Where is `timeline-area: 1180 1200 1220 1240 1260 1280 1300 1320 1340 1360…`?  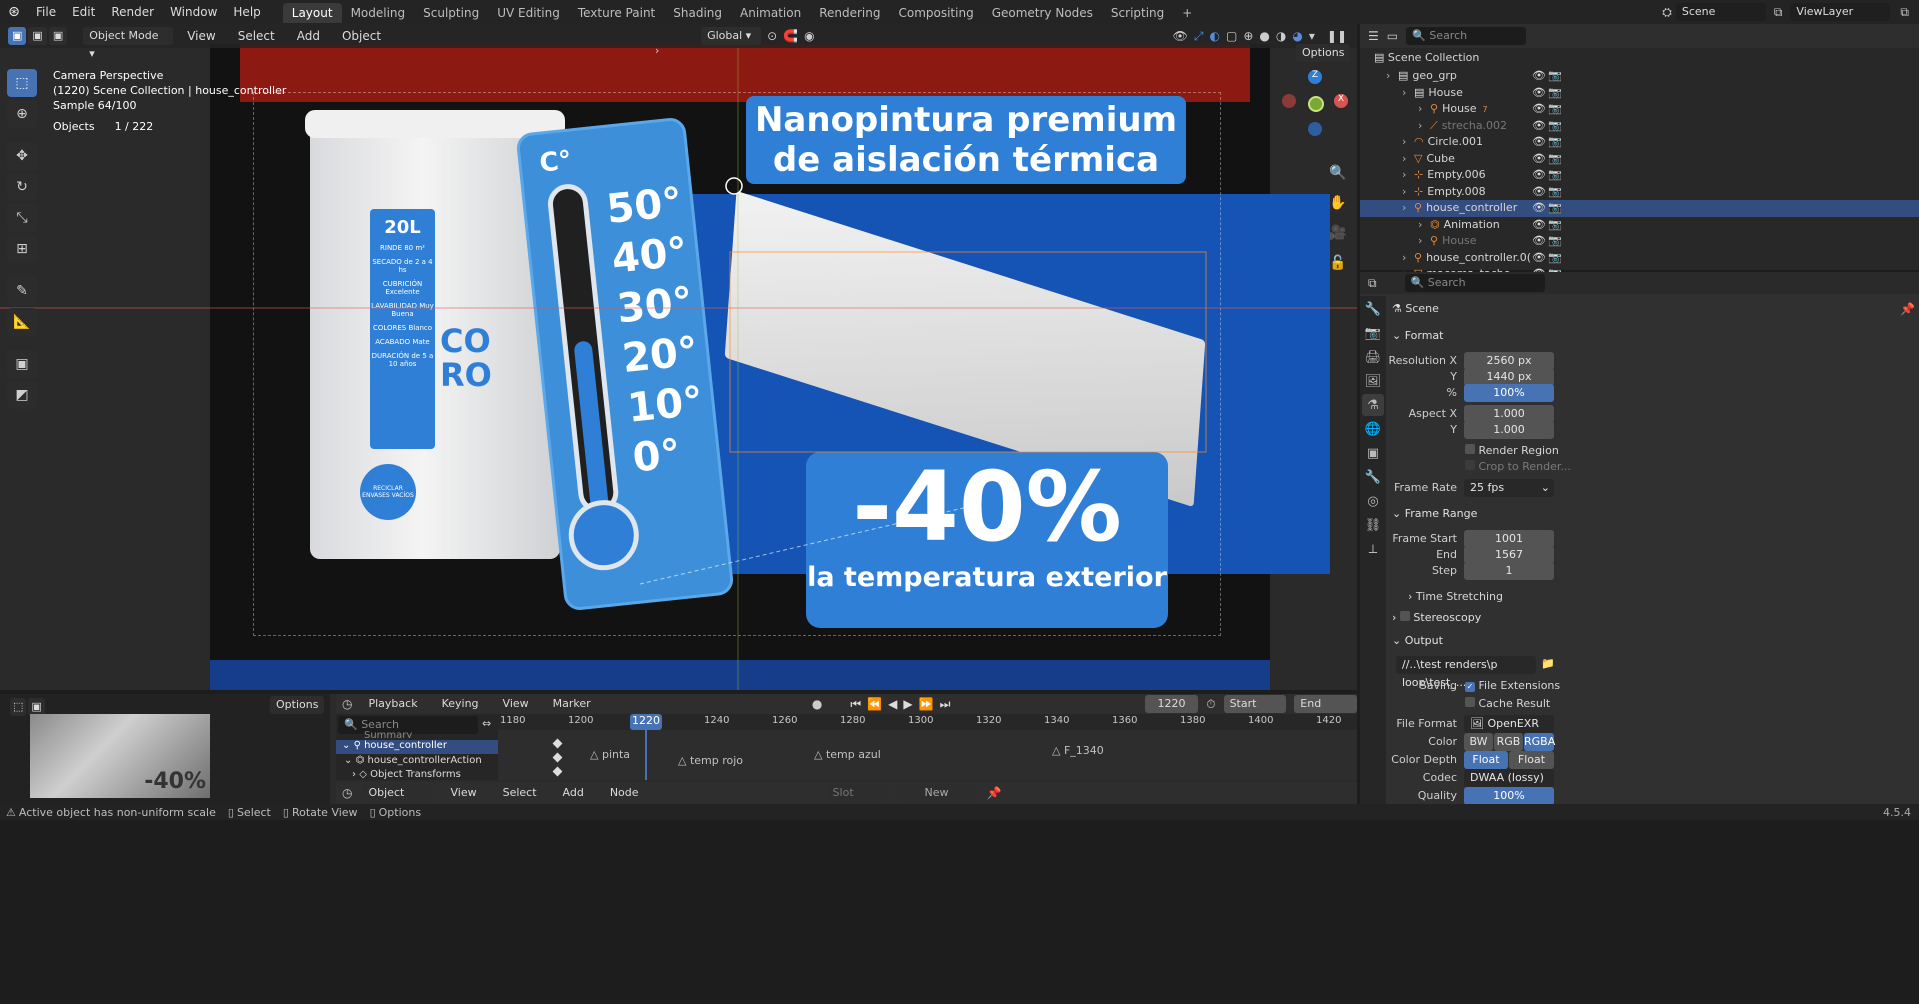
timeline-area: 1180 1200 1220 1240 1260 1280 1300 1320 1340 1360… is located at coordinates (927, 747).